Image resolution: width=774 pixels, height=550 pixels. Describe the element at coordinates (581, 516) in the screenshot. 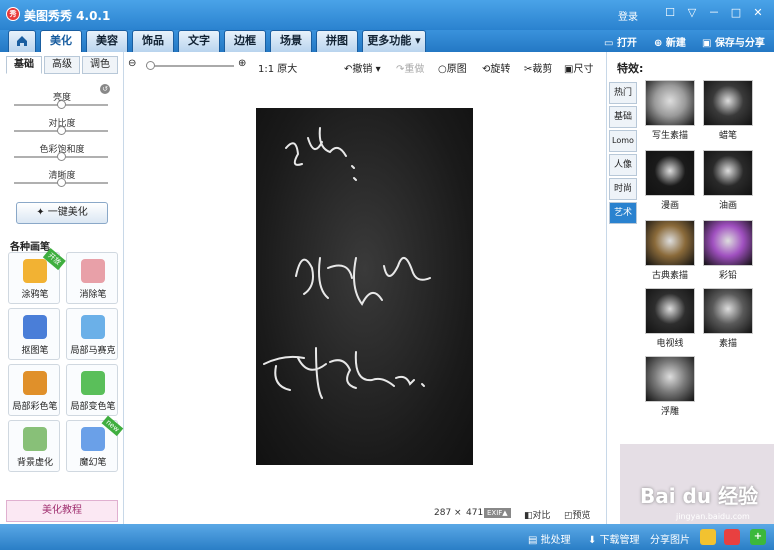

I see `preview-label: 预览` at that location.